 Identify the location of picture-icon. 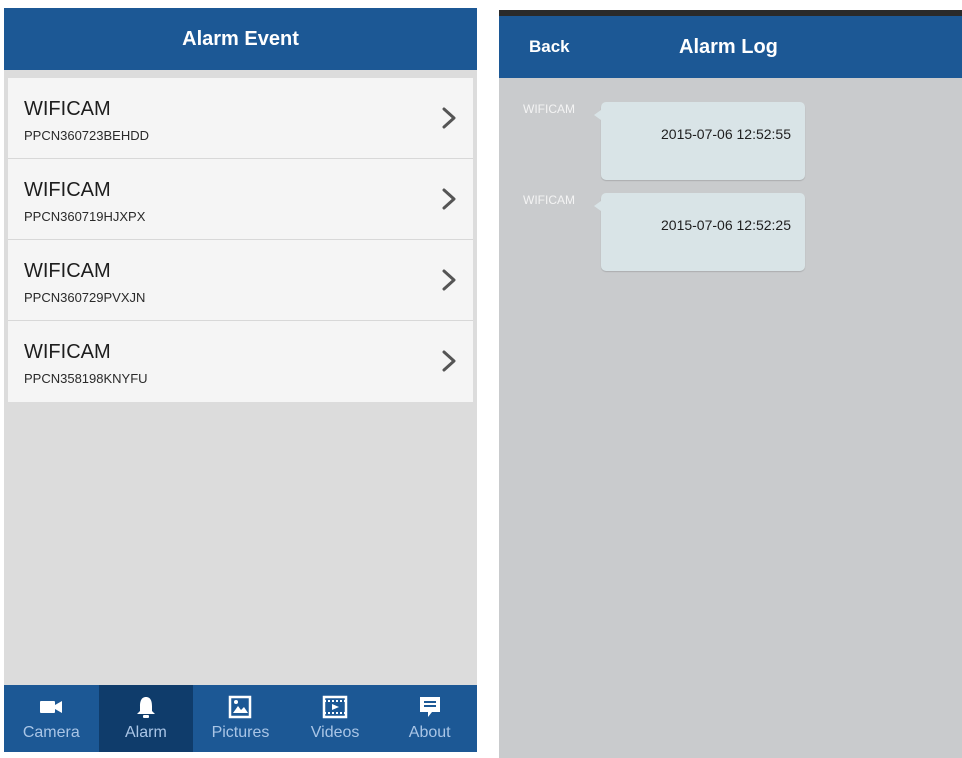
(240, 707).